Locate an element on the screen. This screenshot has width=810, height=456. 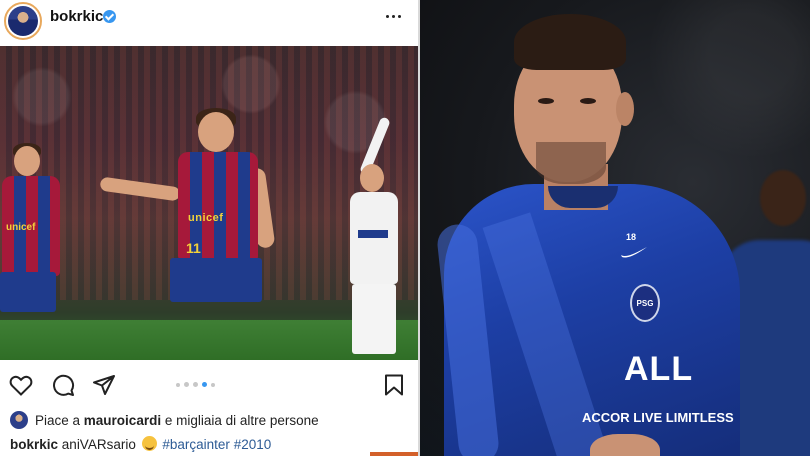
carousel-indicator is located at coordinates (195, 384).